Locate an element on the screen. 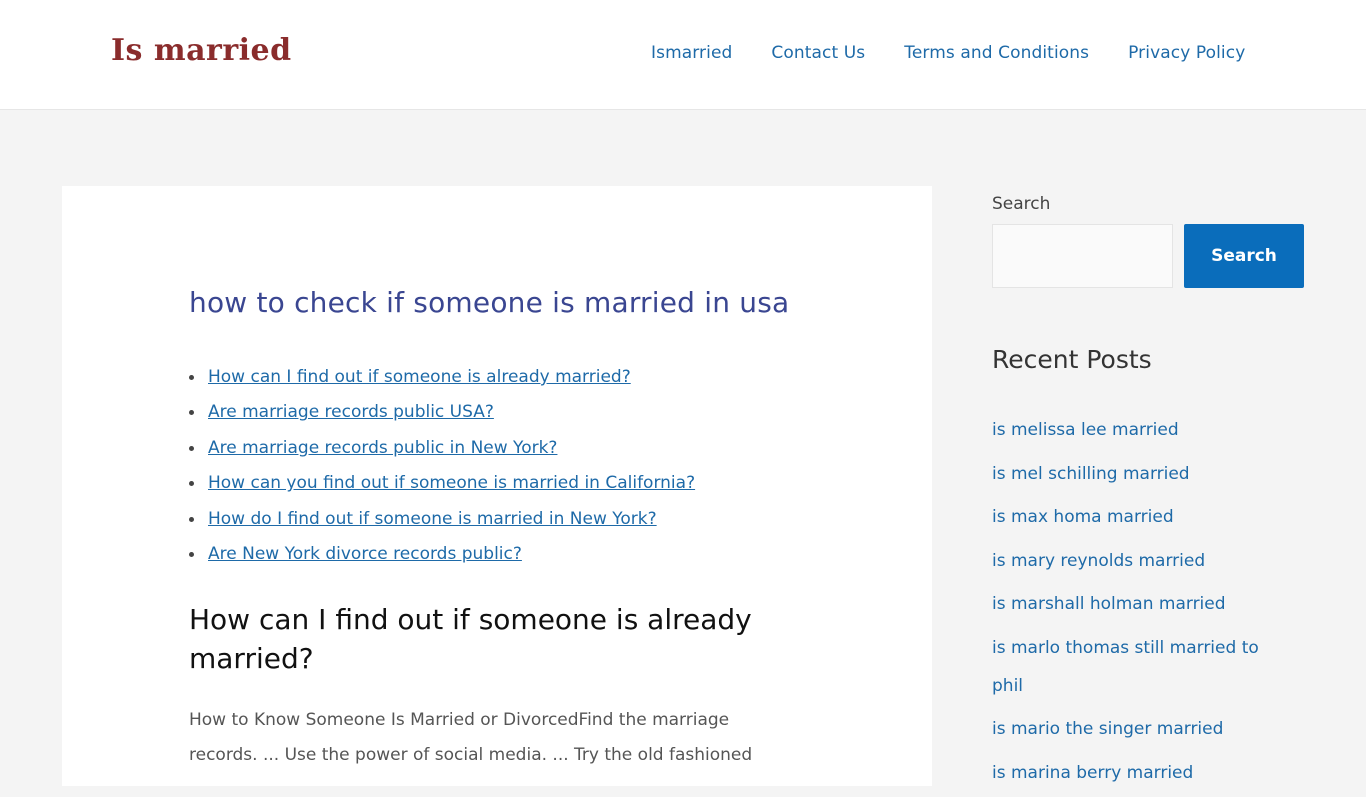 This screenshot has width=1366, height=797. list-item: is mario the singer married is located at coordinates (1142, 729).